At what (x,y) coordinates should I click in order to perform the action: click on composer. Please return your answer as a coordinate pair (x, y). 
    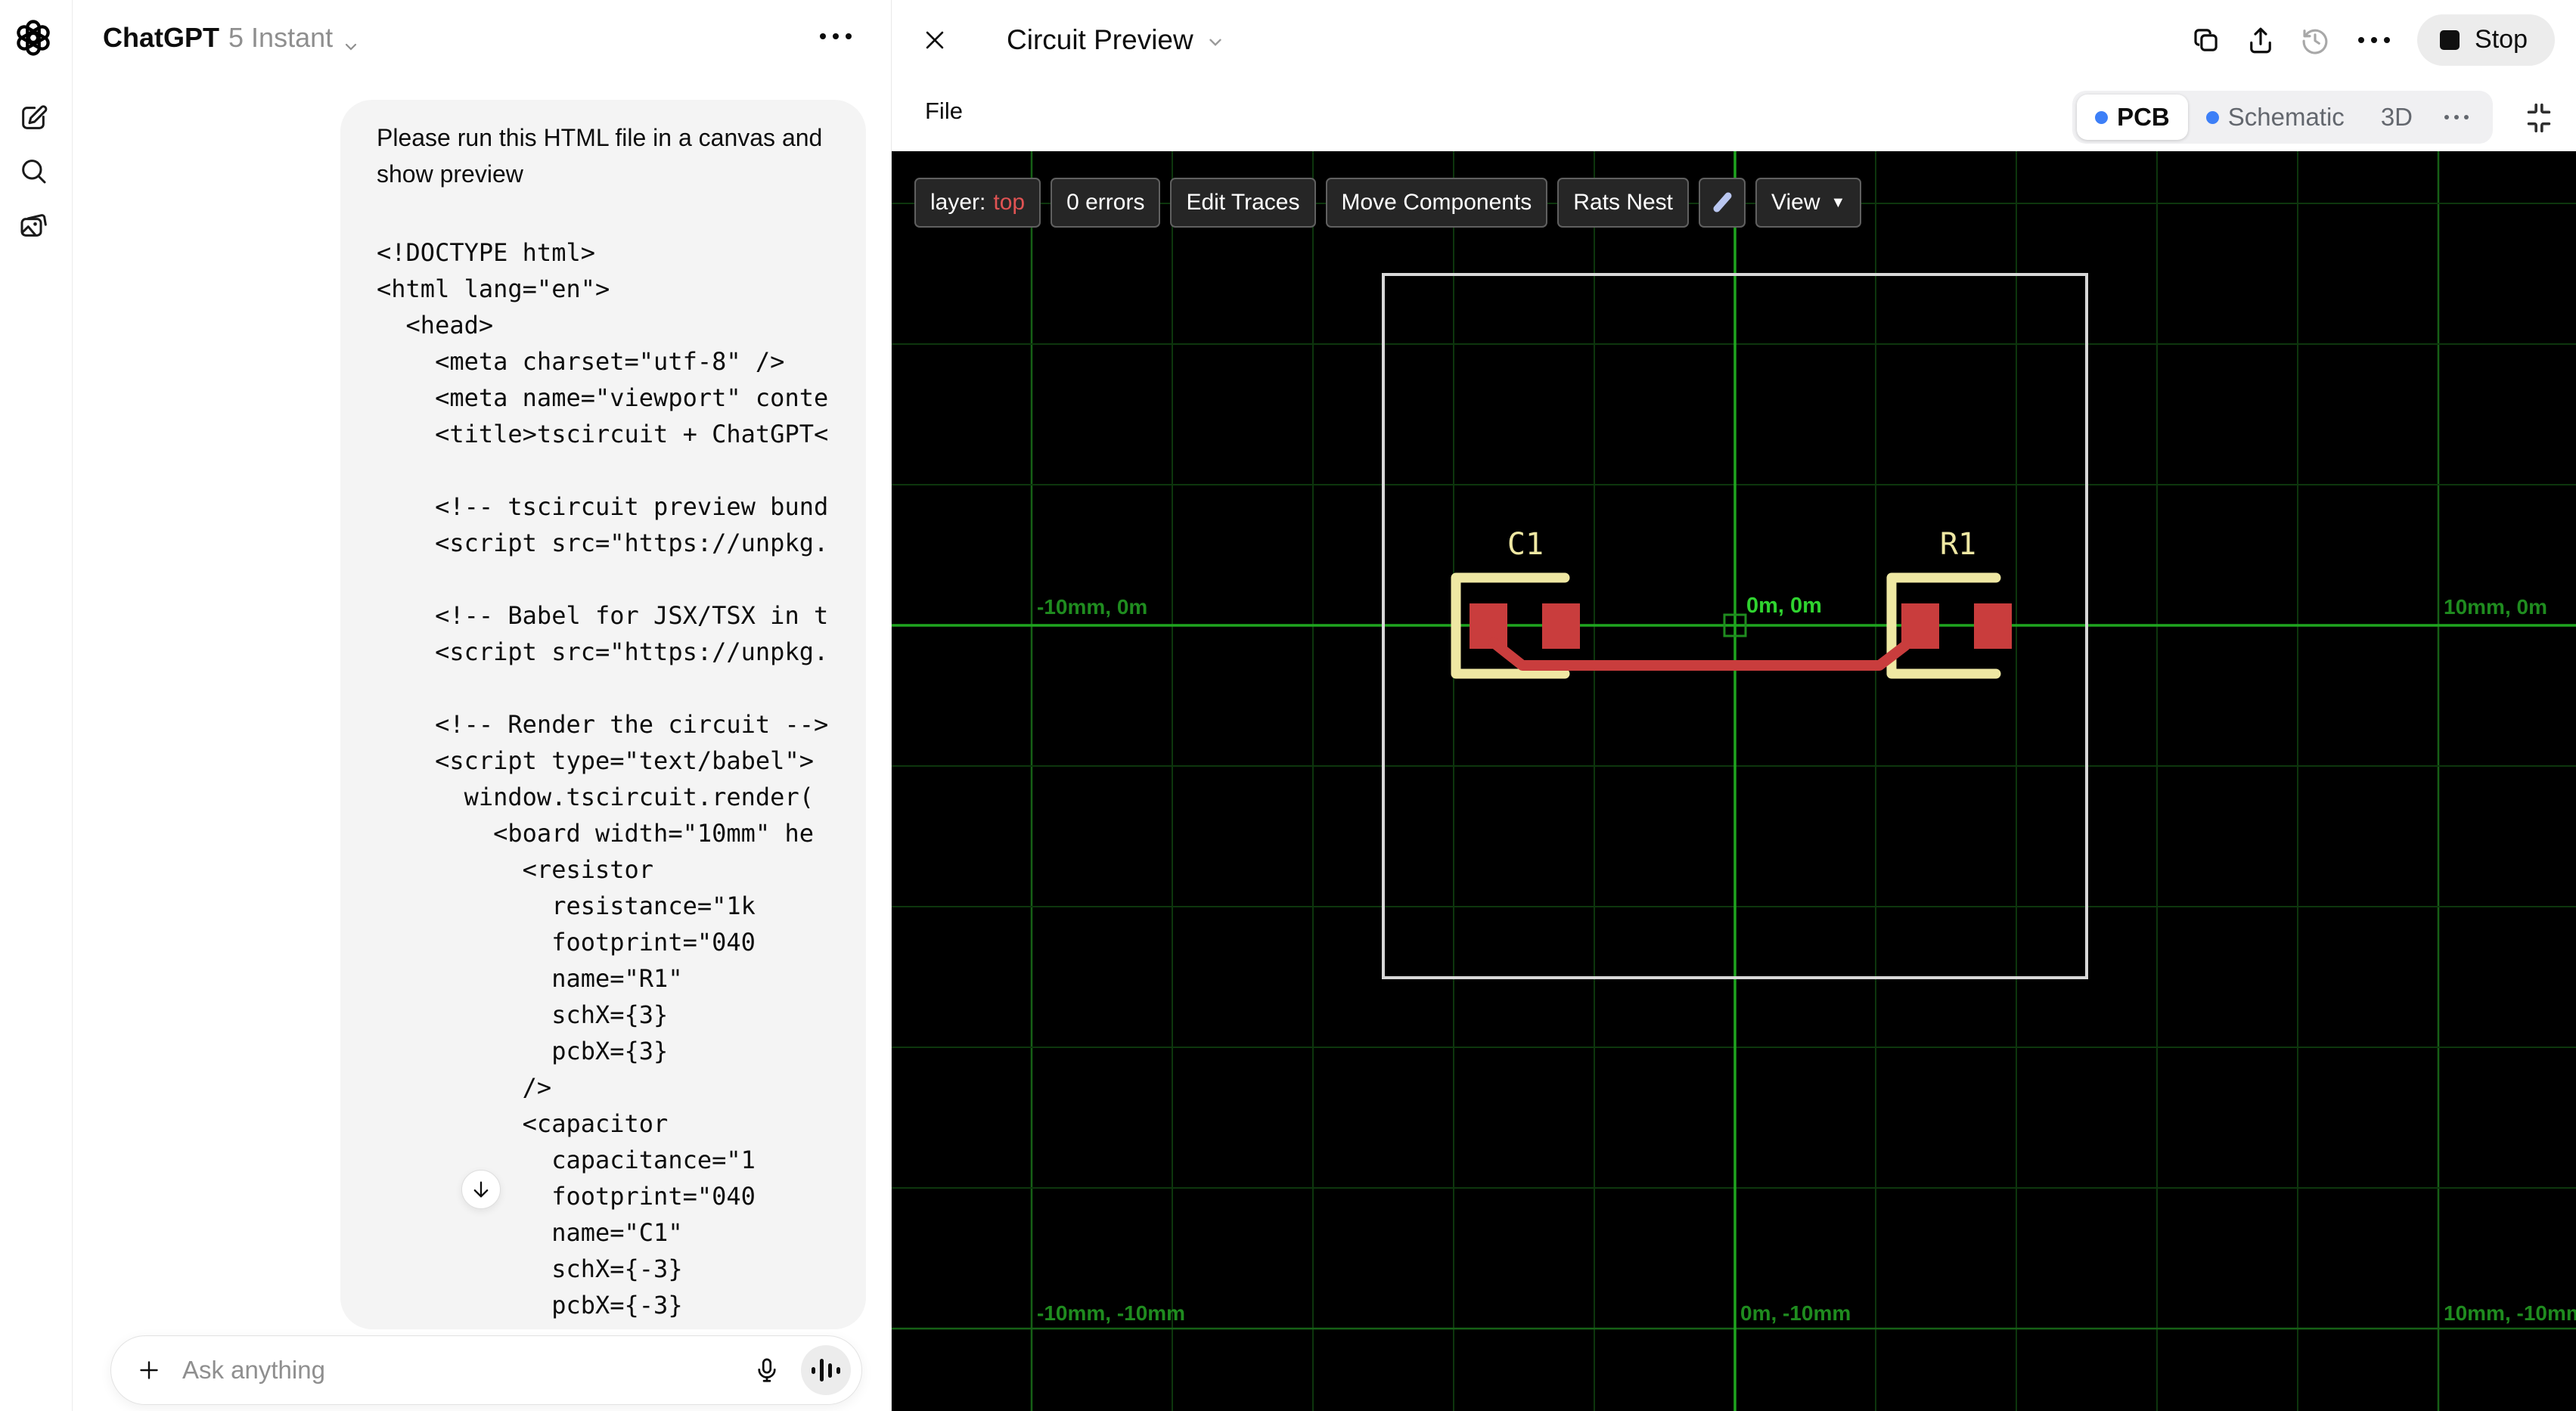
    Looking at the image, I should click on (486, 1370).